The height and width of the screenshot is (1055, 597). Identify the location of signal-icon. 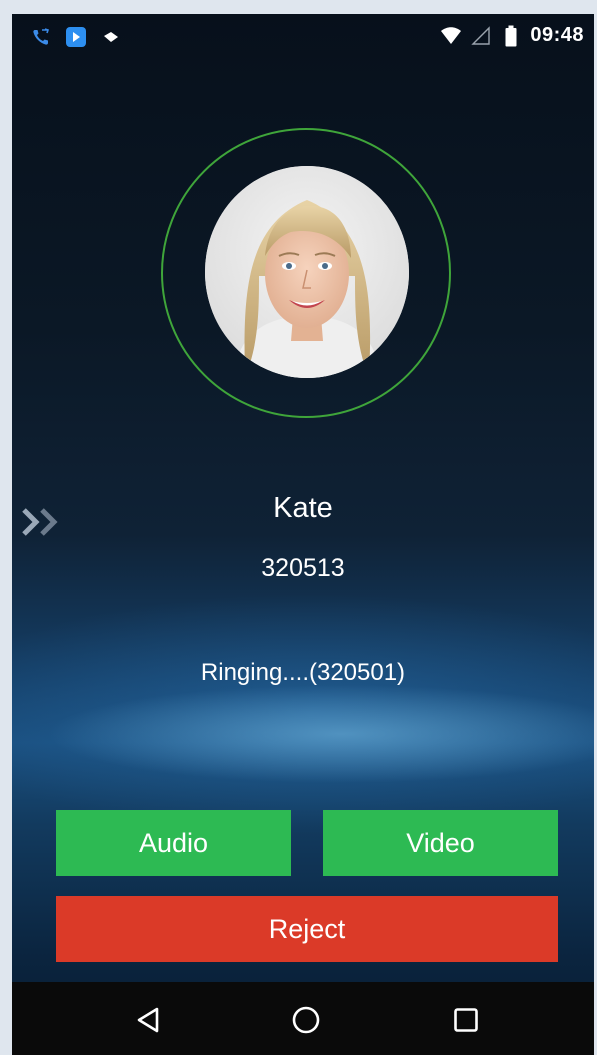
(481, 36).